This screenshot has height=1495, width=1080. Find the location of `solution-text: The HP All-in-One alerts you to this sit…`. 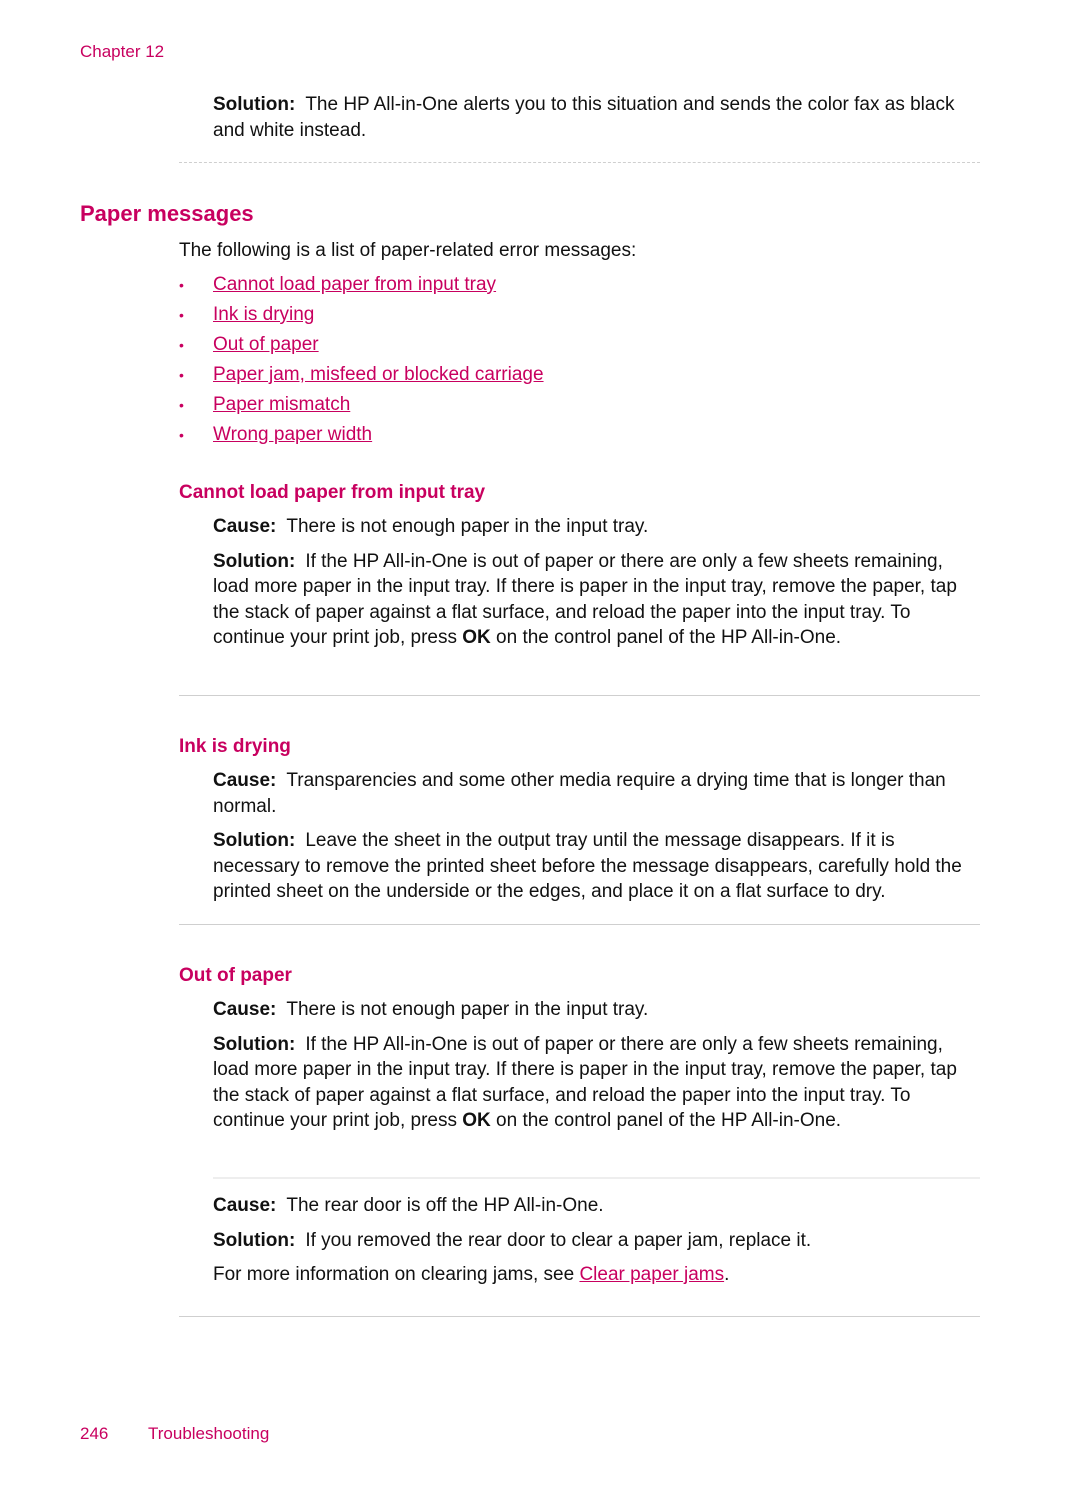

solution-text: The HP All-in-One alerts you to this sit… is located at coordinates (584, 117).